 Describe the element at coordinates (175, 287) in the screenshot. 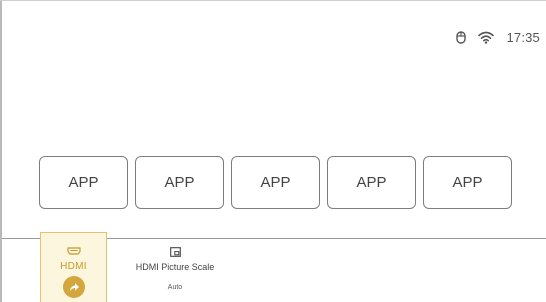

I see `setting-value: Auto` at that location.